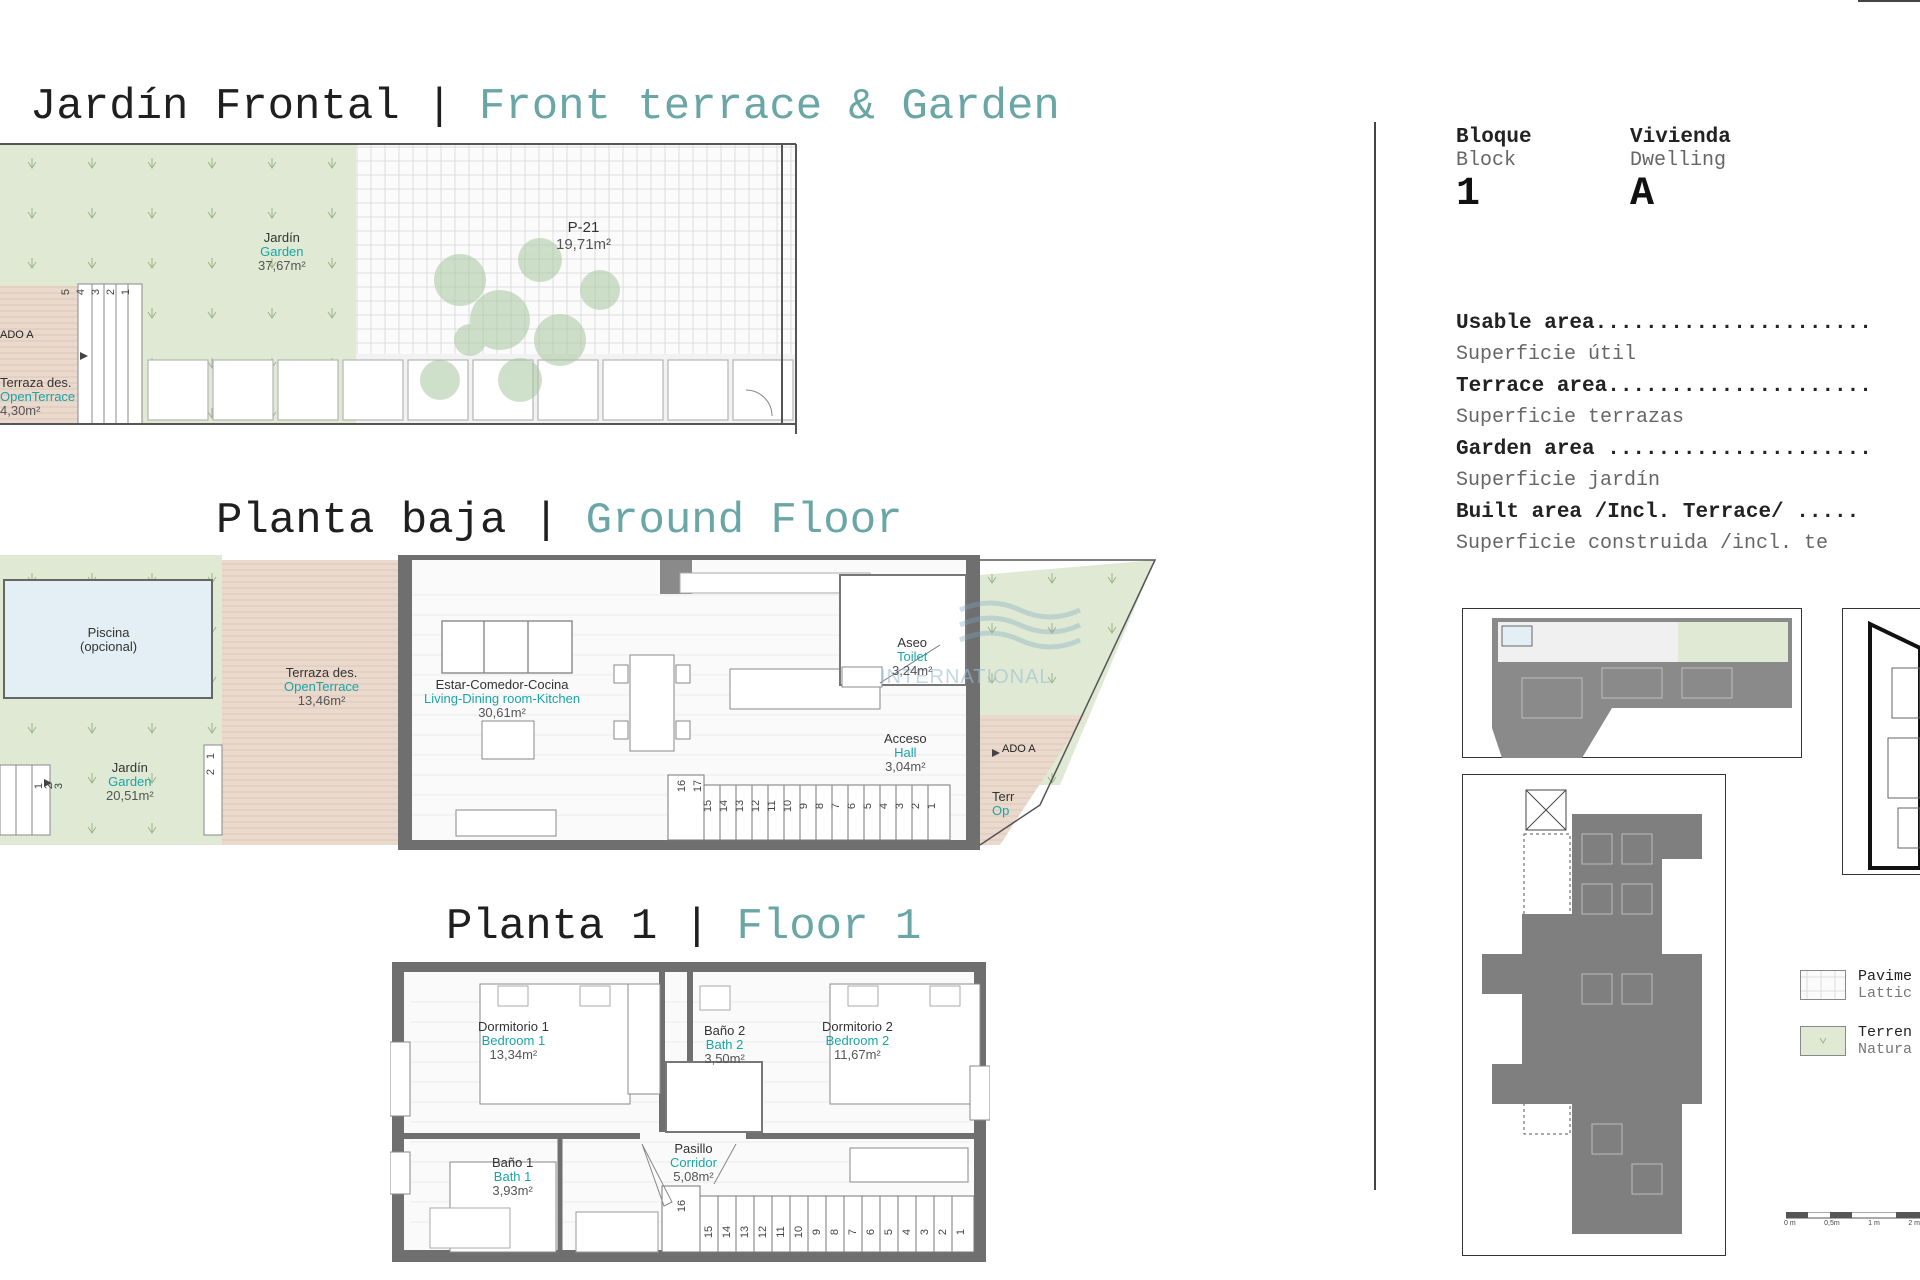 This screenshot has height=1280, width=1920. What do you see at coordinates (559, 521) in the screenshot?
I see `ground-floor-title: Planta baja | Ground Floor` at bounding box center [559, 521].